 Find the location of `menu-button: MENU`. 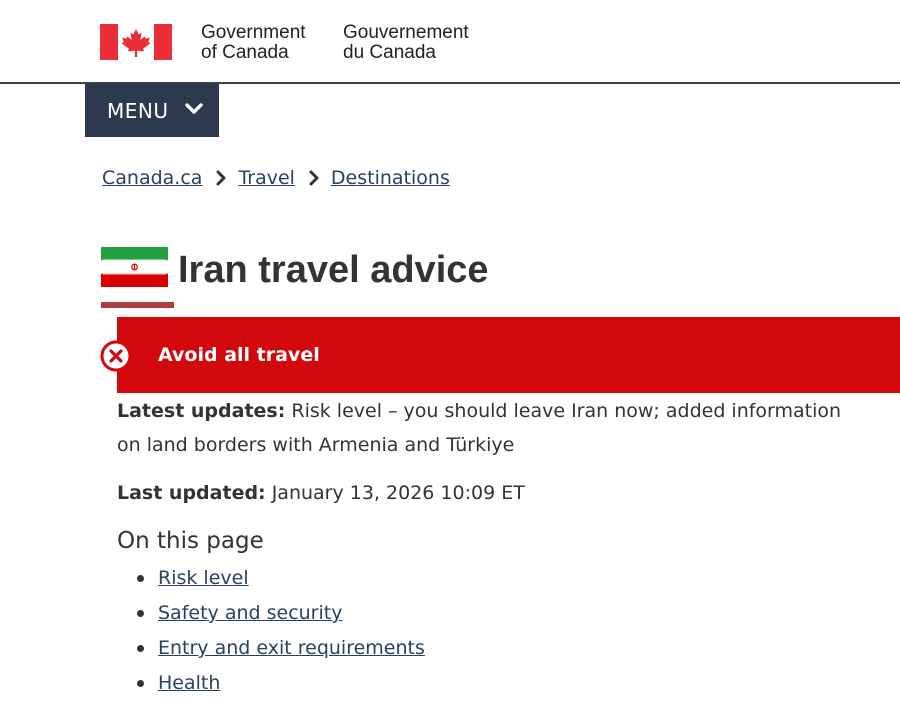

menu-button: MENU is located at coordinates (152, 110).